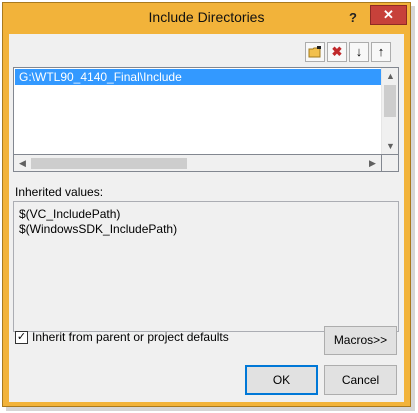  I want to click on help-button: ?, so click(353, 18).